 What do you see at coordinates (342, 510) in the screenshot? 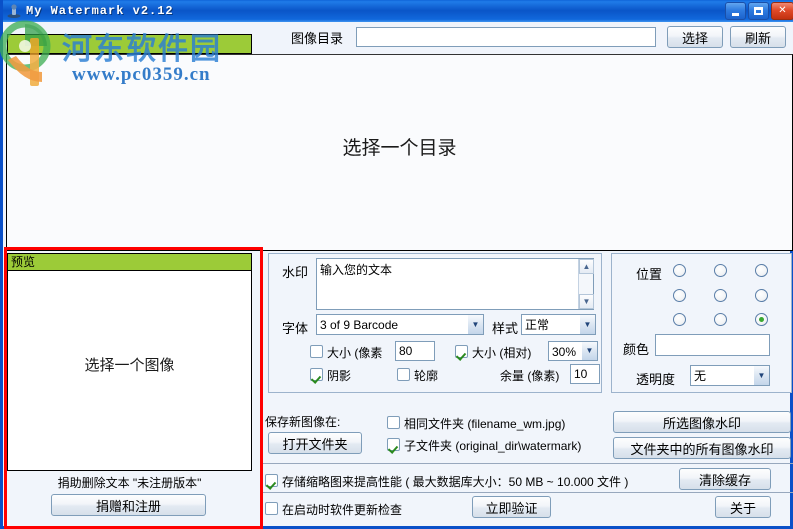
I see `update-check-label: 在启动时软件更新检查` at bounding box center [342, 510].